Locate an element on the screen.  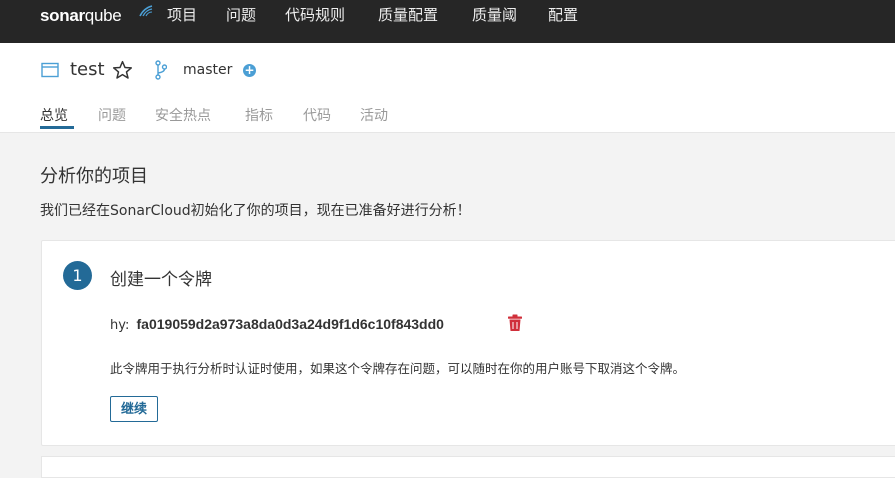
tab-activity: 活动 is located at coordinates (374, 115).